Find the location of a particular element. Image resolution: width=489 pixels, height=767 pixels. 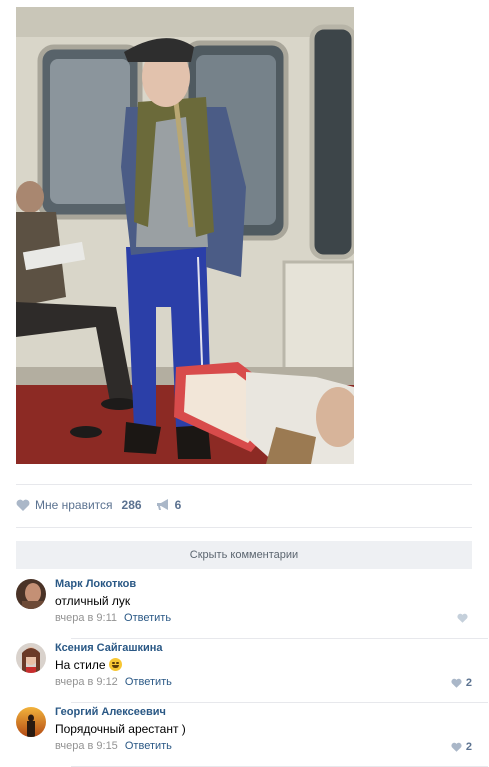

post-actions: Мне нравится 286 6 is located at coordinates (98, 505).